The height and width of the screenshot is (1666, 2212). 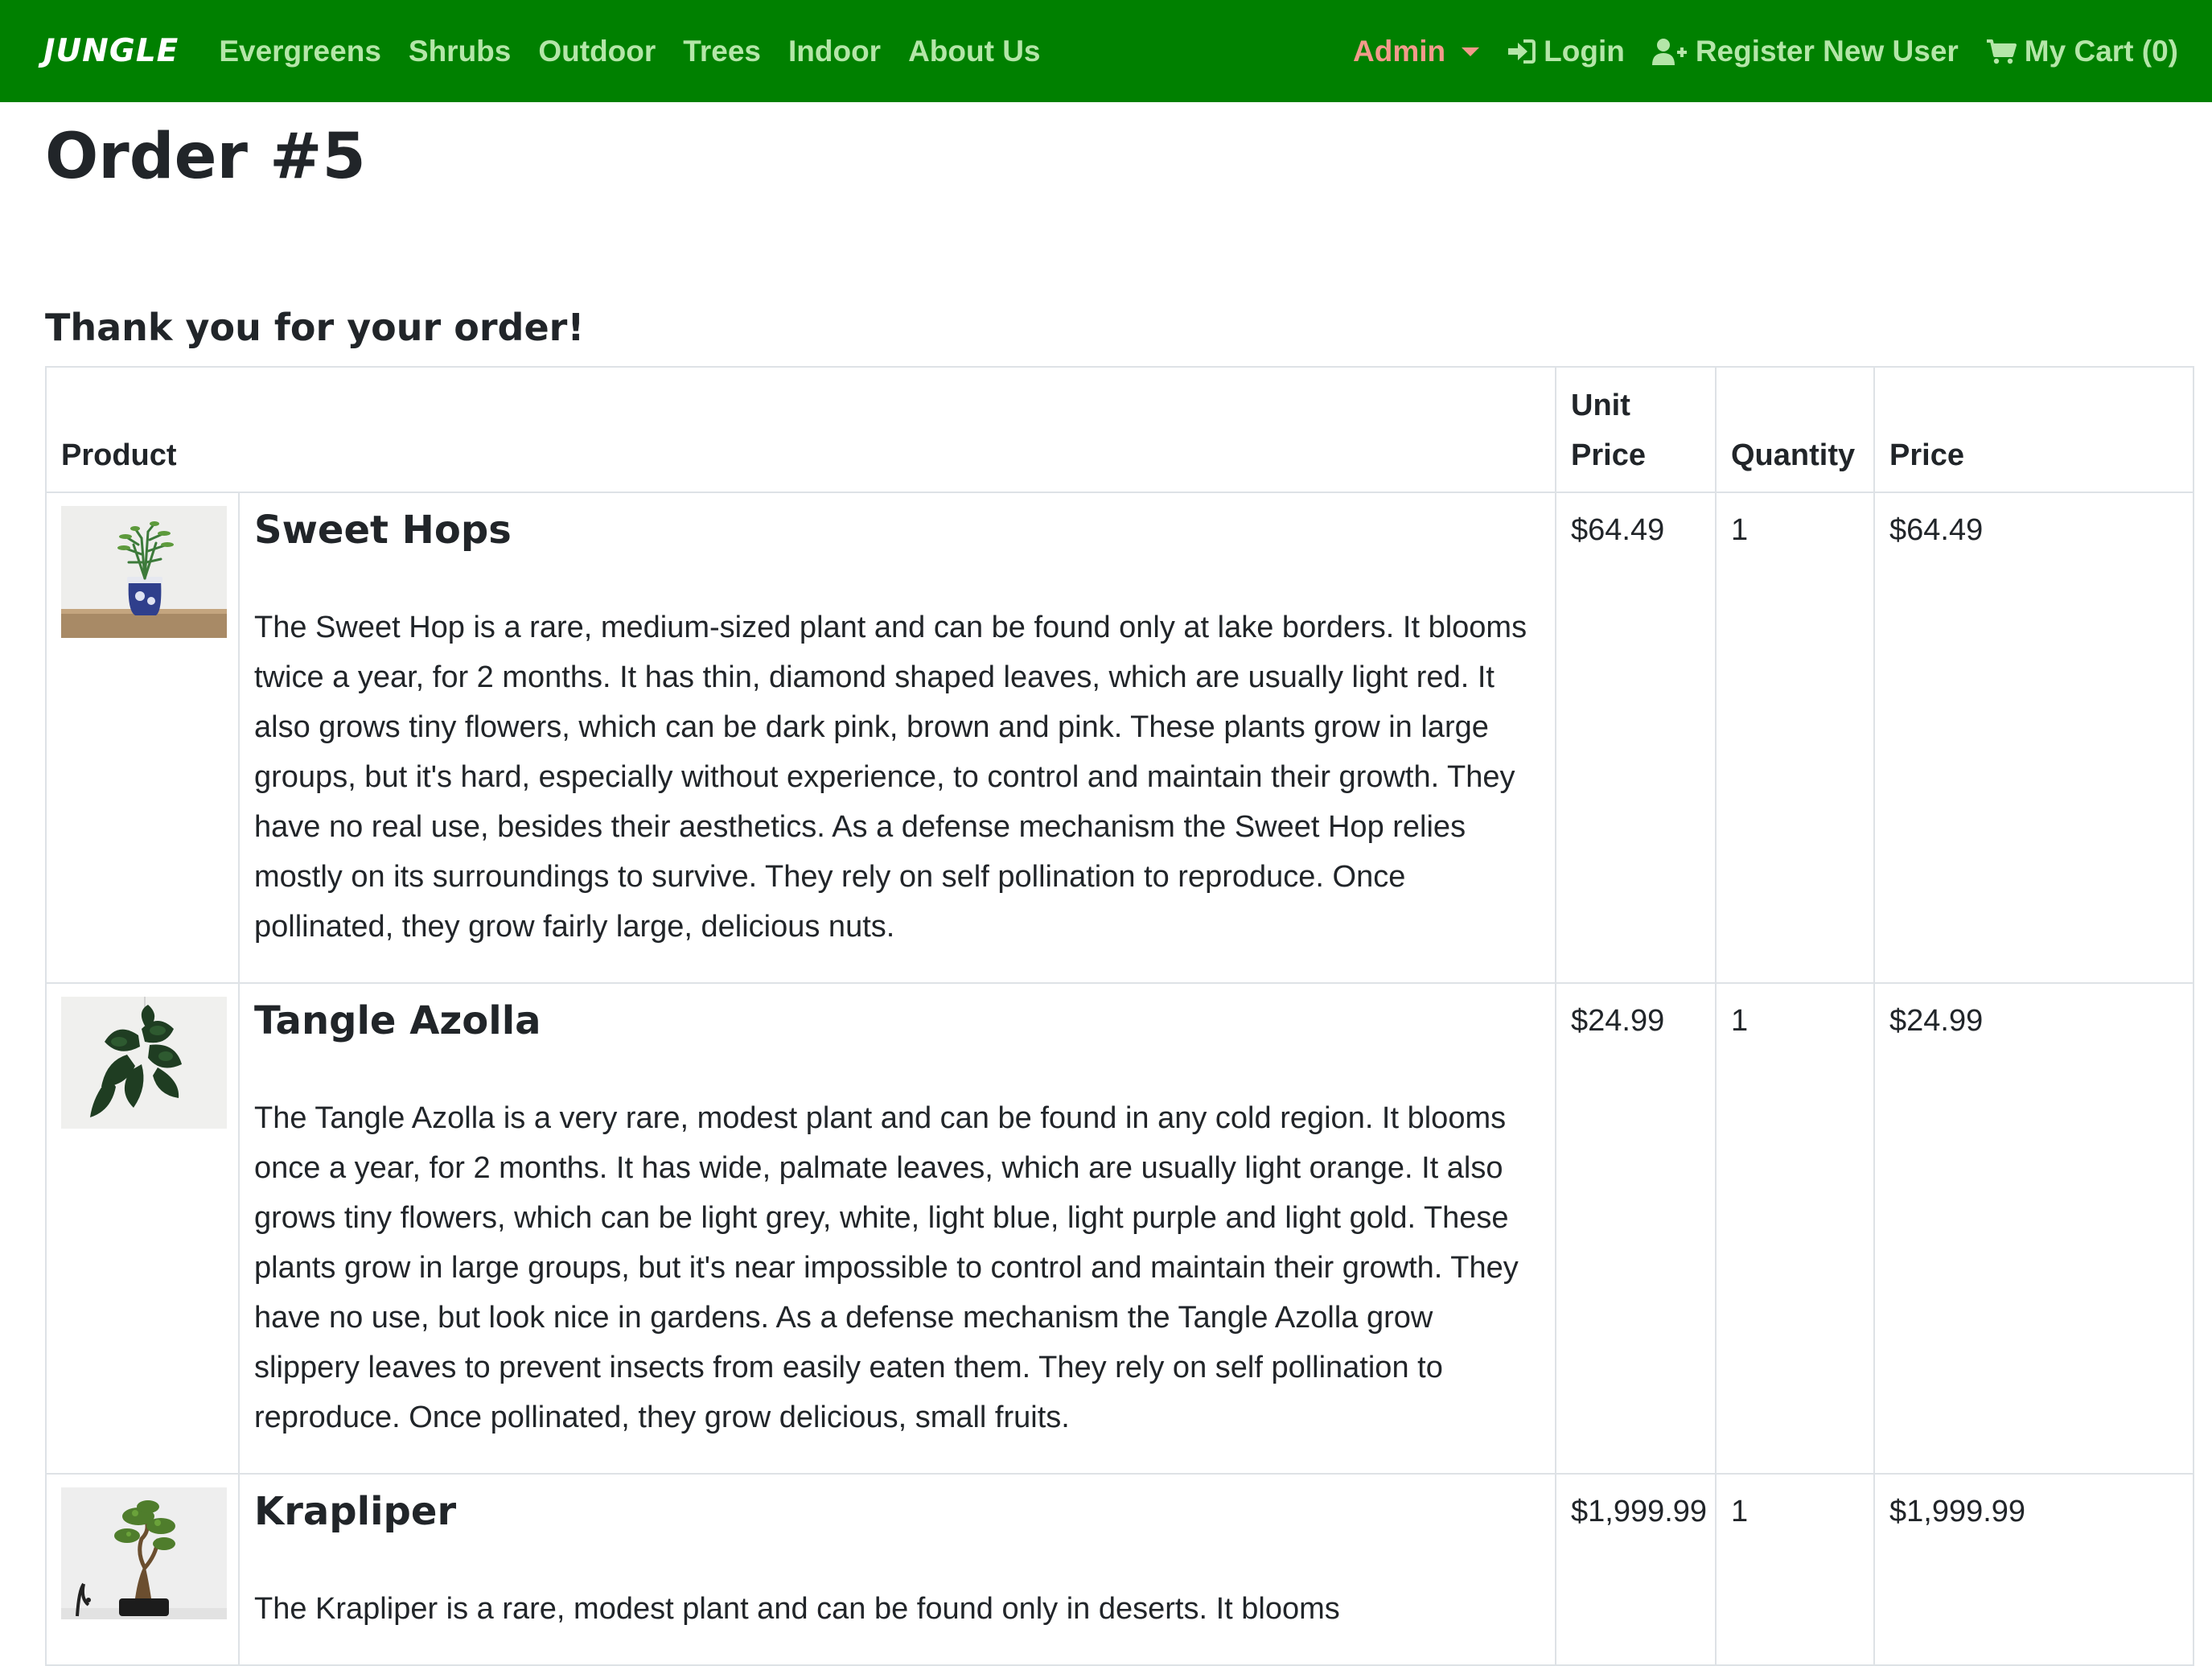 I want to click on shopping-cart-icon, so click(x=2001, y=51).